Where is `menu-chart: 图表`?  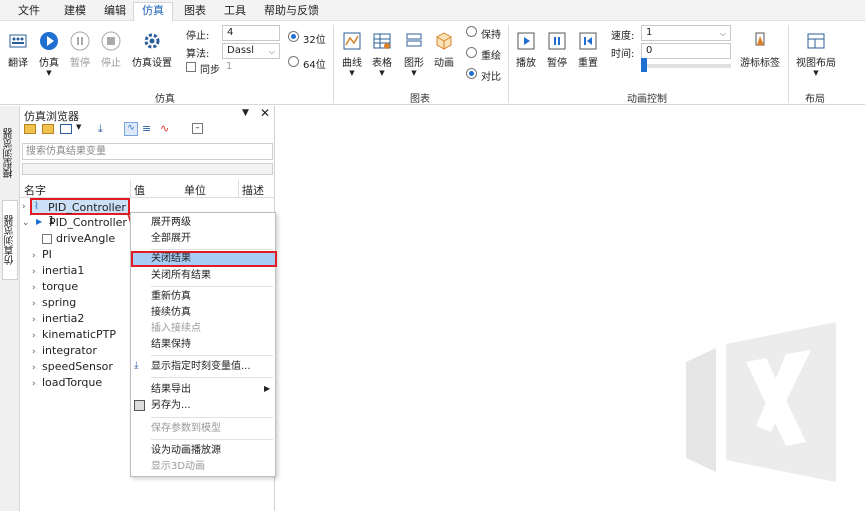 menu-chart: 图表 is located at coordinates (195, 11).